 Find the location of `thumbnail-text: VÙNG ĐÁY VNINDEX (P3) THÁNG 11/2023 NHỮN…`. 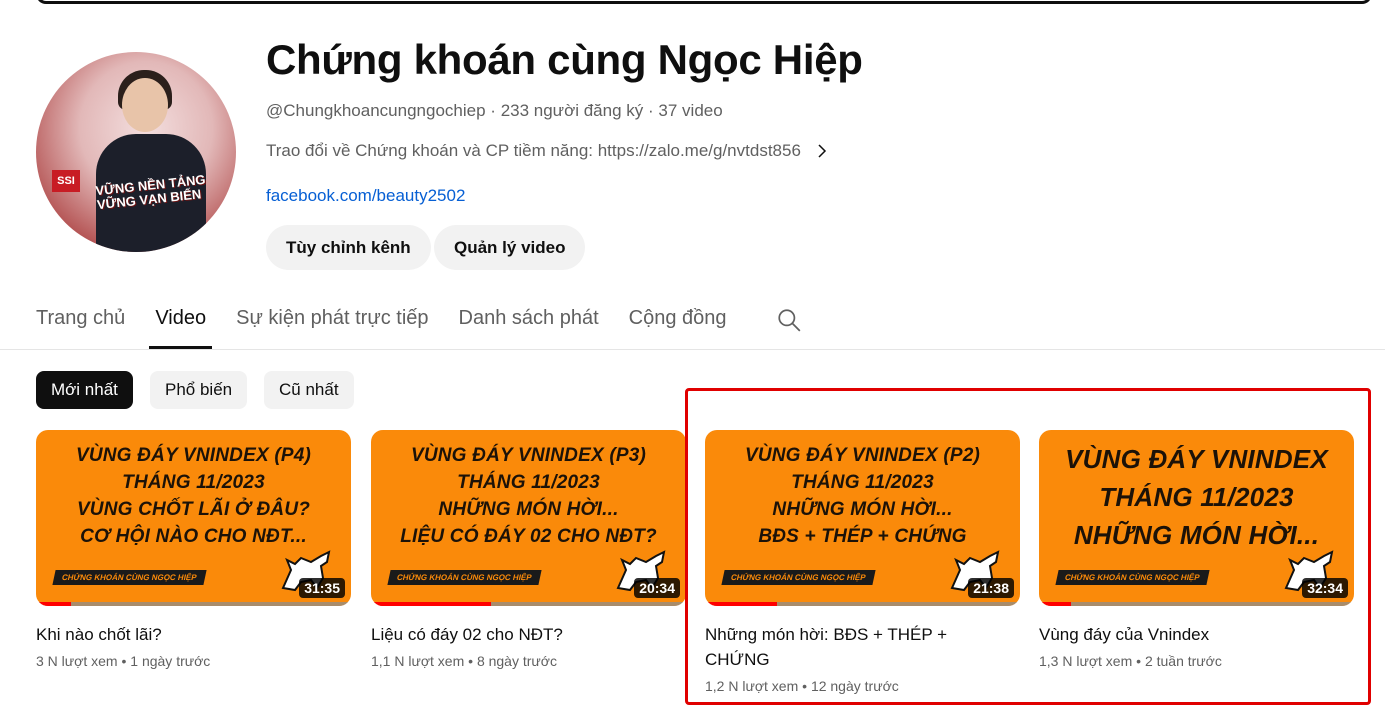

thumbnail-text: VÙNG ĐÁY VNINDEX (P3) THÁNG 11/2023 NHỮN… is located at coordinates (528, 496).